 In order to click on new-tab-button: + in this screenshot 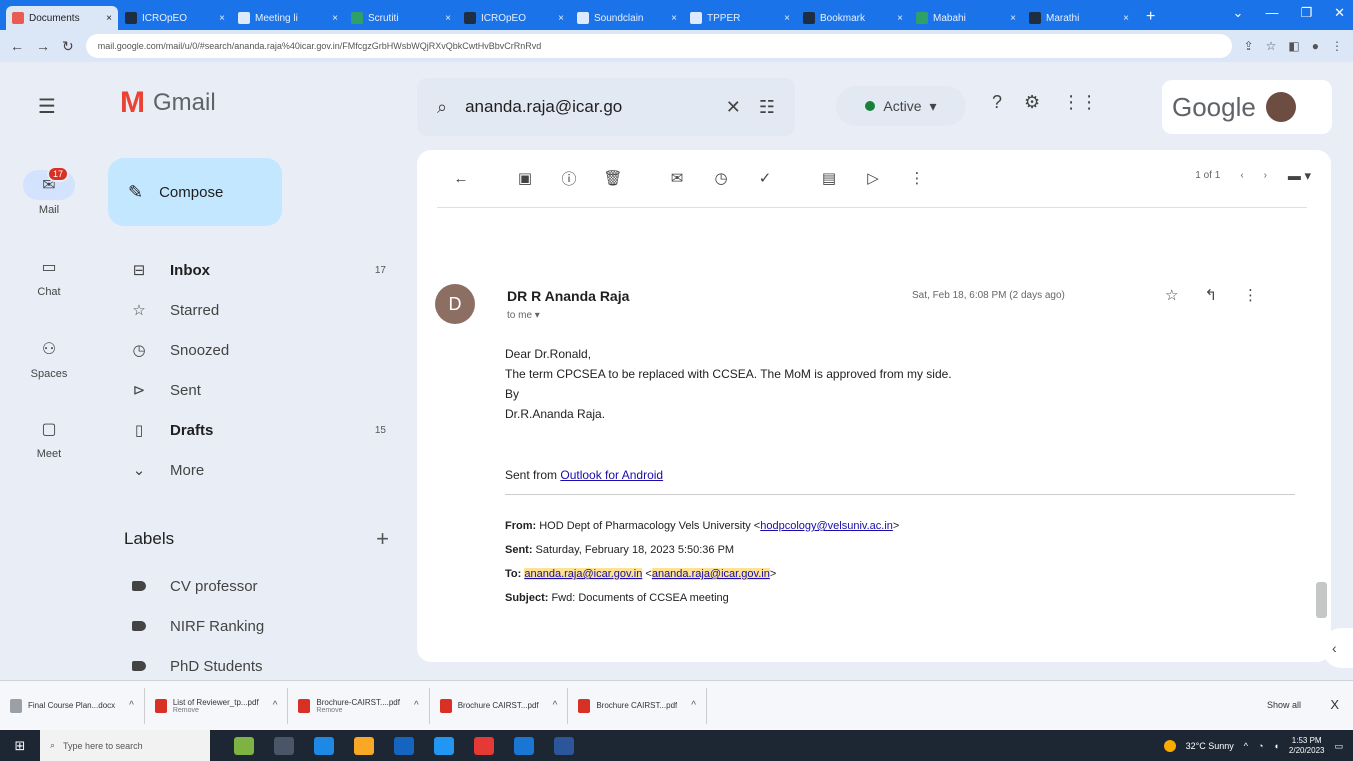, I will do `click(1150, 19)`.